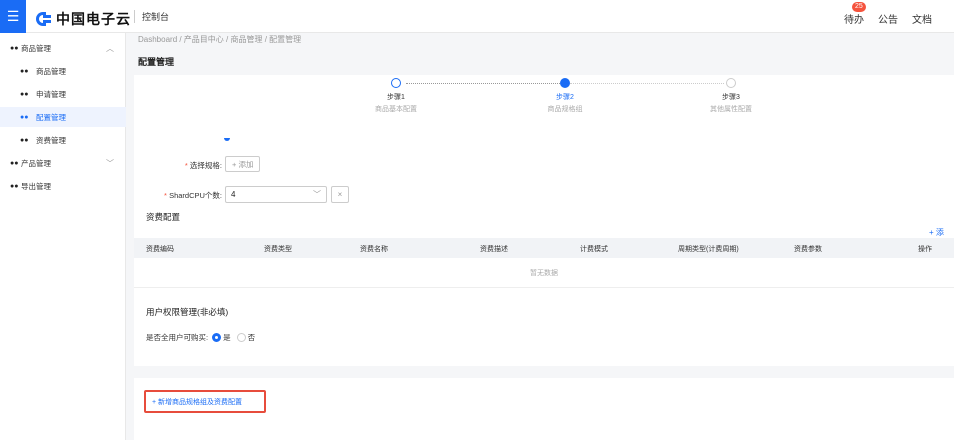 This screenshot has height=440, width=954. I want to click on sidebar-item-product: ●● 商品管理, so click(63, 71).